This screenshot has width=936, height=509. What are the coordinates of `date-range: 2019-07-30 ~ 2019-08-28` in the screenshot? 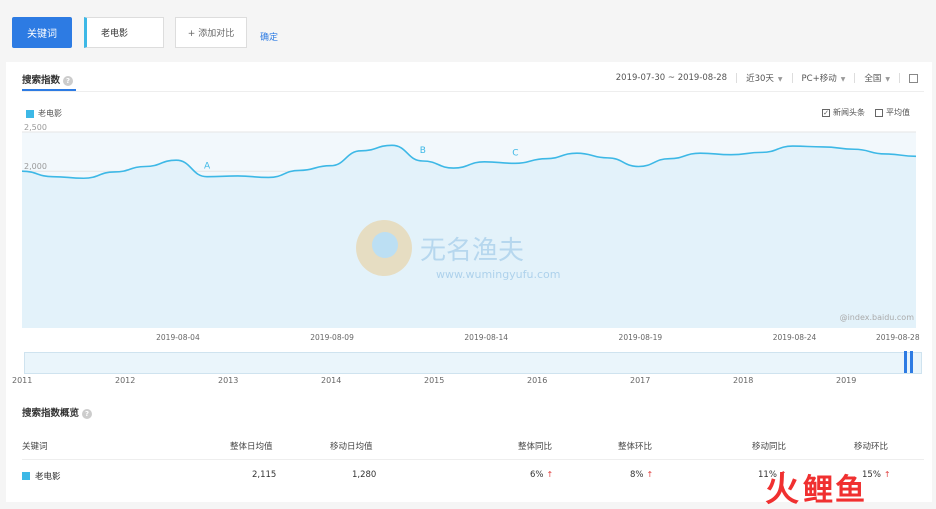 It's located at (671, 78).